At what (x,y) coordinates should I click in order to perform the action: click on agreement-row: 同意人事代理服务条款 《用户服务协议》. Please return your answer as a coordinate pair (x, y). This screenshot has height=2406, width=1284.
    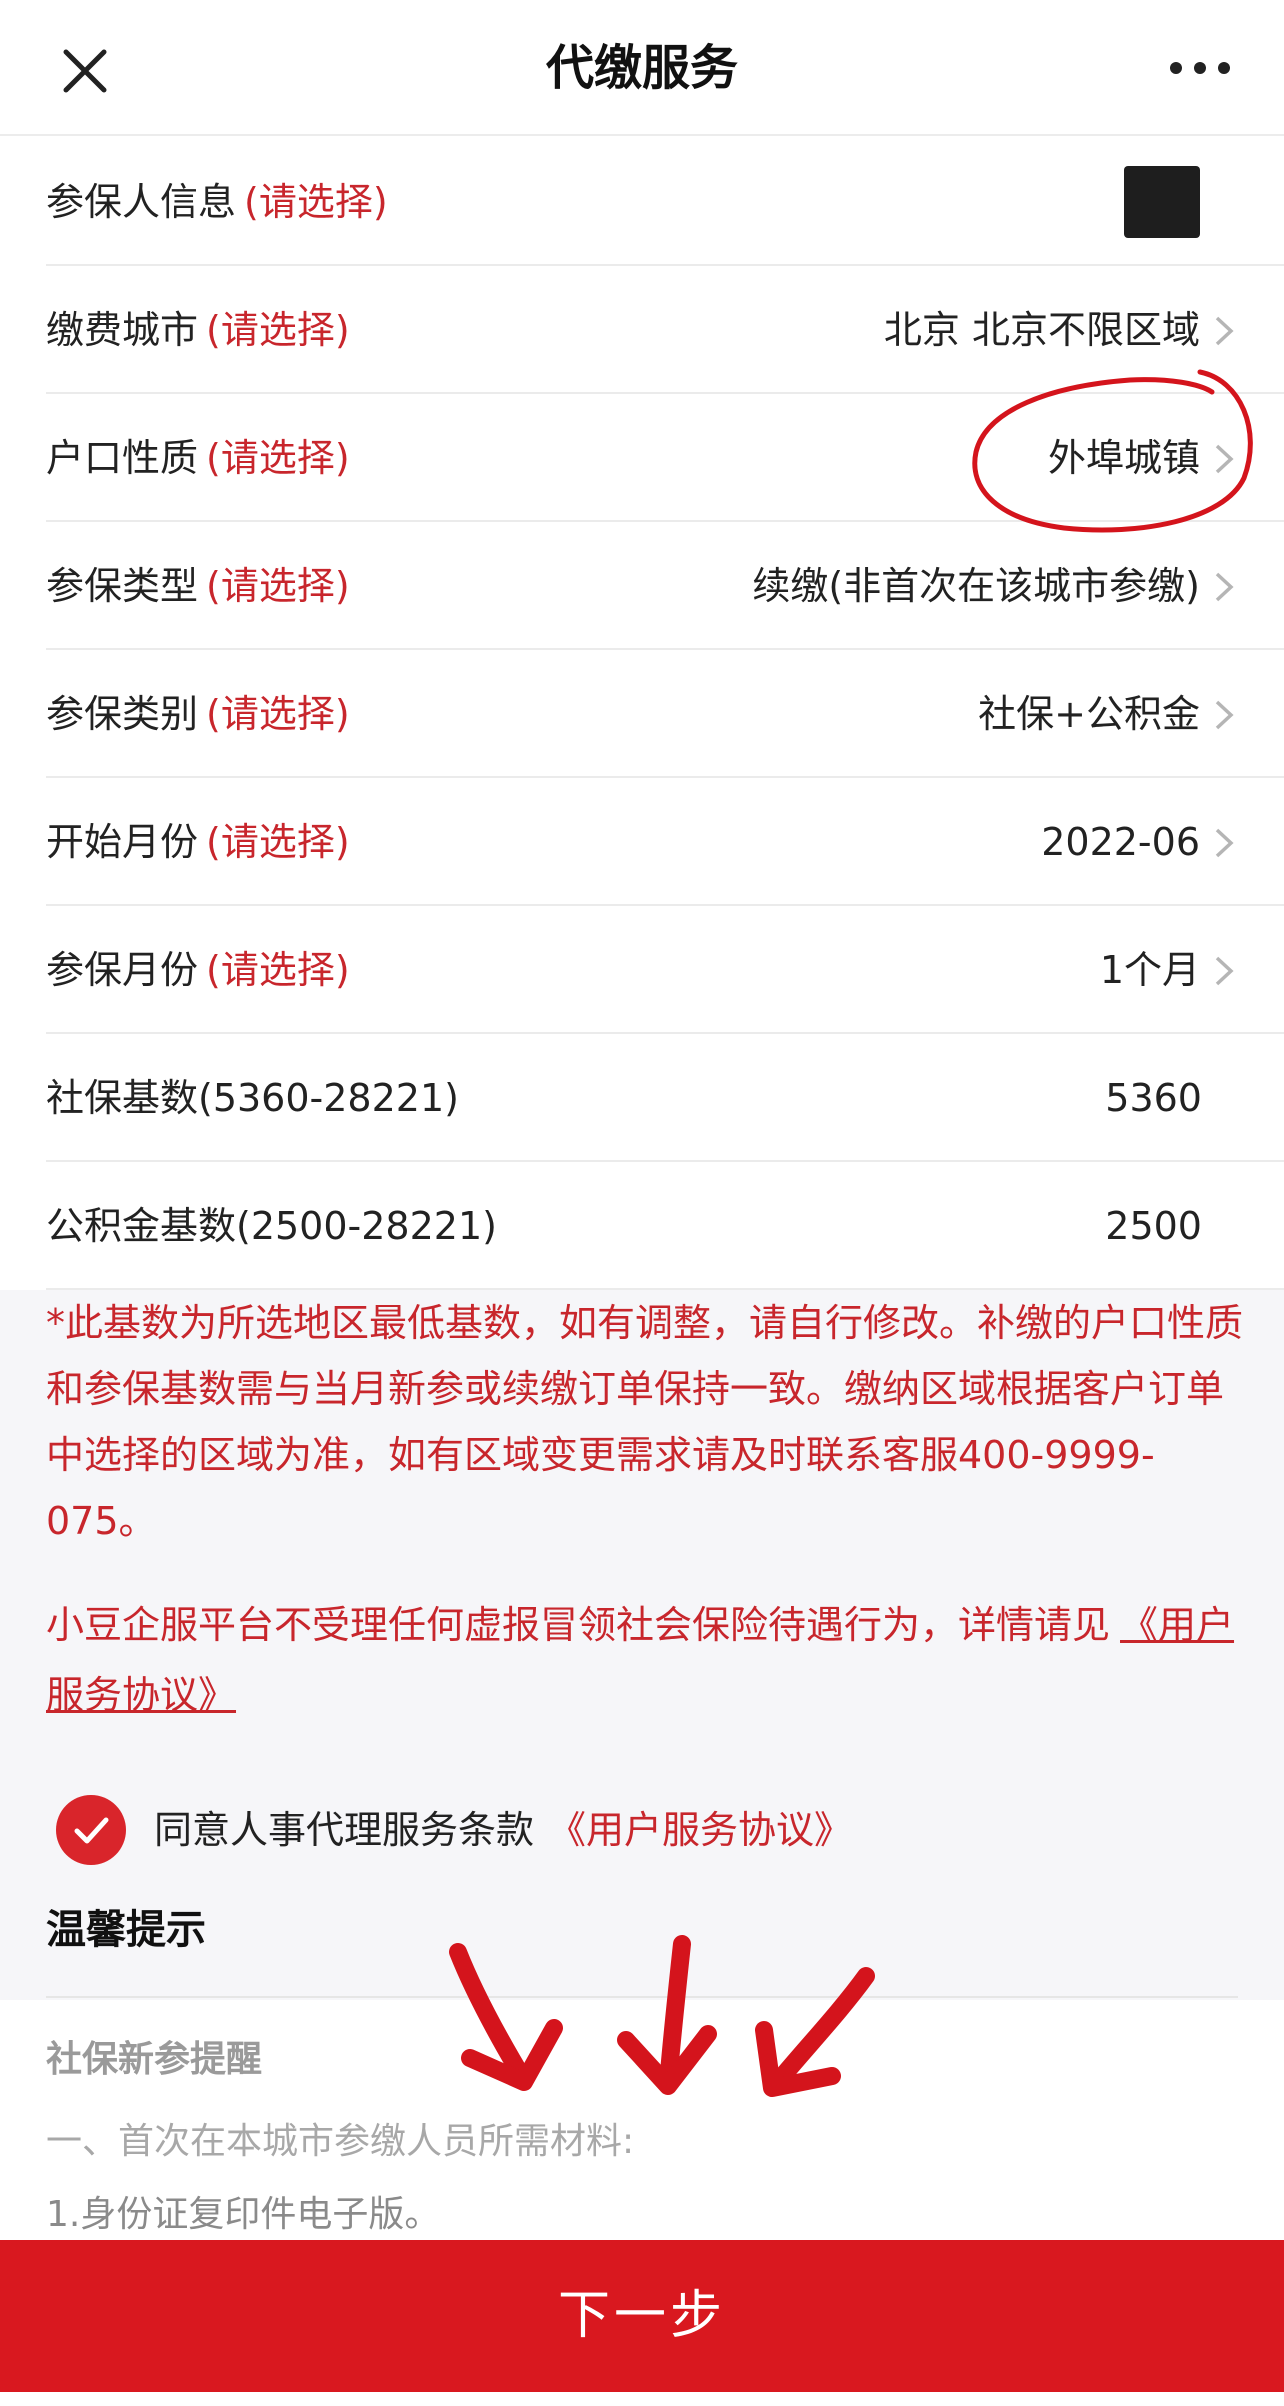
    Looking at the image, I should click on (606, 1830).